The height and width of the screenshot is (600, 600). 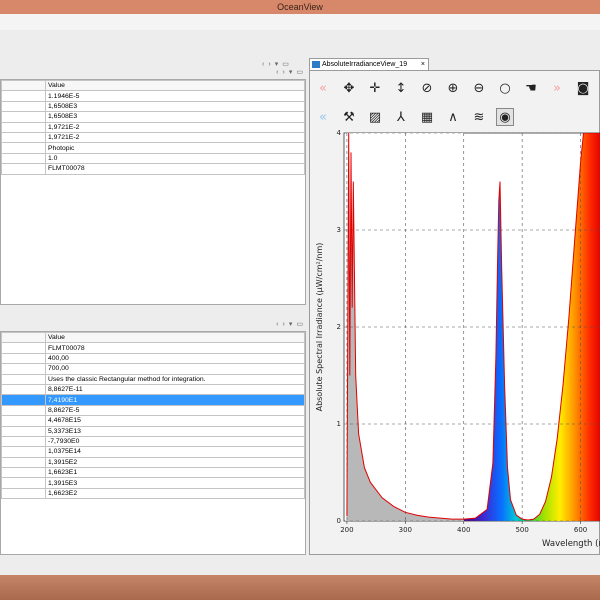 I want to click on forward-icon: », so click(x=557, y=88).